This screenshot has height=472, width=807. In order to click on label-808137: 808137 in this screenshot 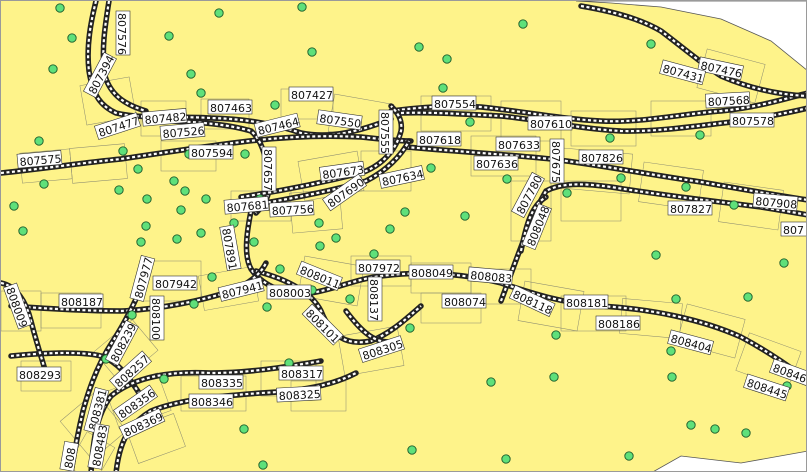, I will do `click(375, 299)`.